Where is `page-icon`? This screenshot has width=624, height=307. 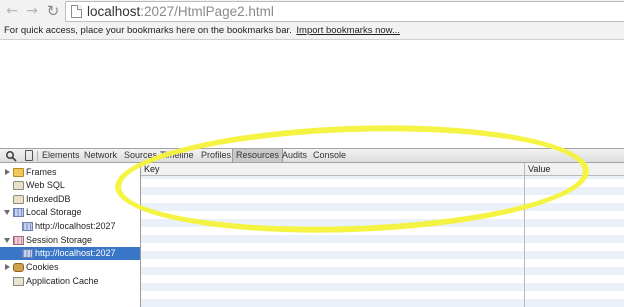
page-icon is located at coordinates (76, 11).